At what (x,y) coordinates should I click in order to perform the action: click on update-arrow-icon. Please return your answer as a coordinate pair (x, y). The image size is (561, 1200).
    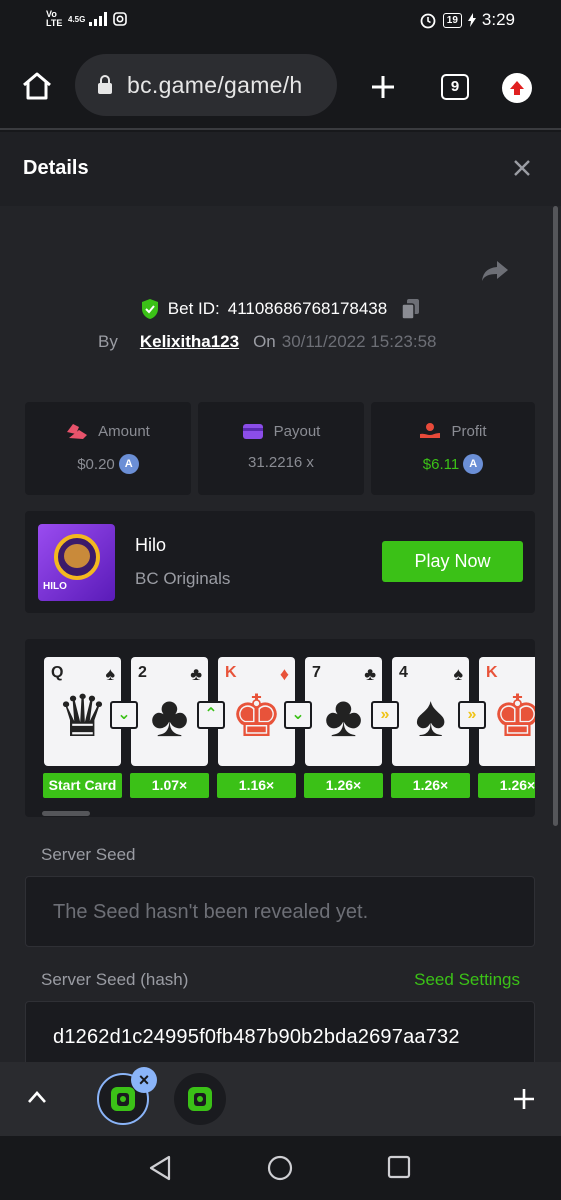
    Looking at the image, I should click on (517, 88).